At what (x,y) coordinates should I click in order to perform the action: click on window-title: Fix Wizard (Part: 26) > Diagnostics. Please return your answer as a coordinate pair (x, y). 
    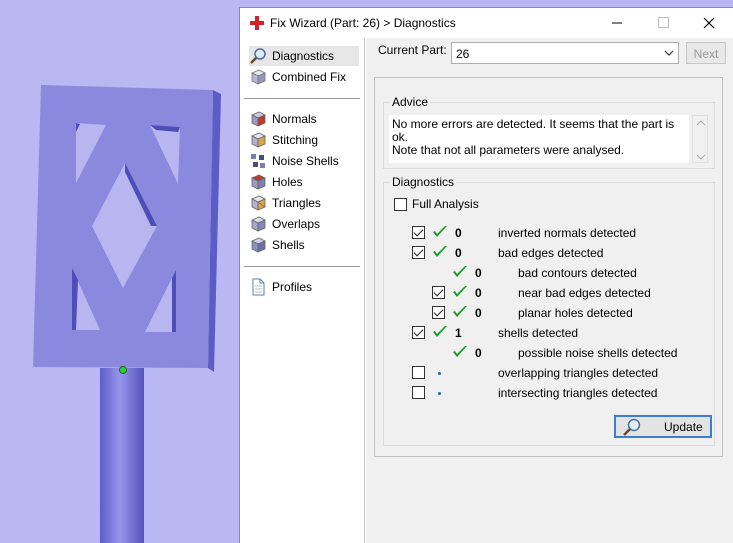
    Looking at the image, I should click on (363, 23).